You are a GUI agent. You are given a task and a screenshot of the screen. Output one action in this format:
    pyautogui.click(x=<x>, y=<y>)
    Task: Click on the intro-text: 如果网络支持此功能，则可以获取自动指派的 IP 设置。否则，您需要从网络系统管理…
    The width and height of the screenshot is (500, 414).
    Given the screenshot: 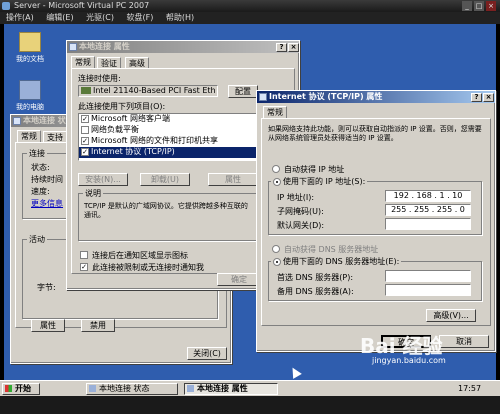 What is the action you would take?
    pyautogui.click(x=375, y=133)
    